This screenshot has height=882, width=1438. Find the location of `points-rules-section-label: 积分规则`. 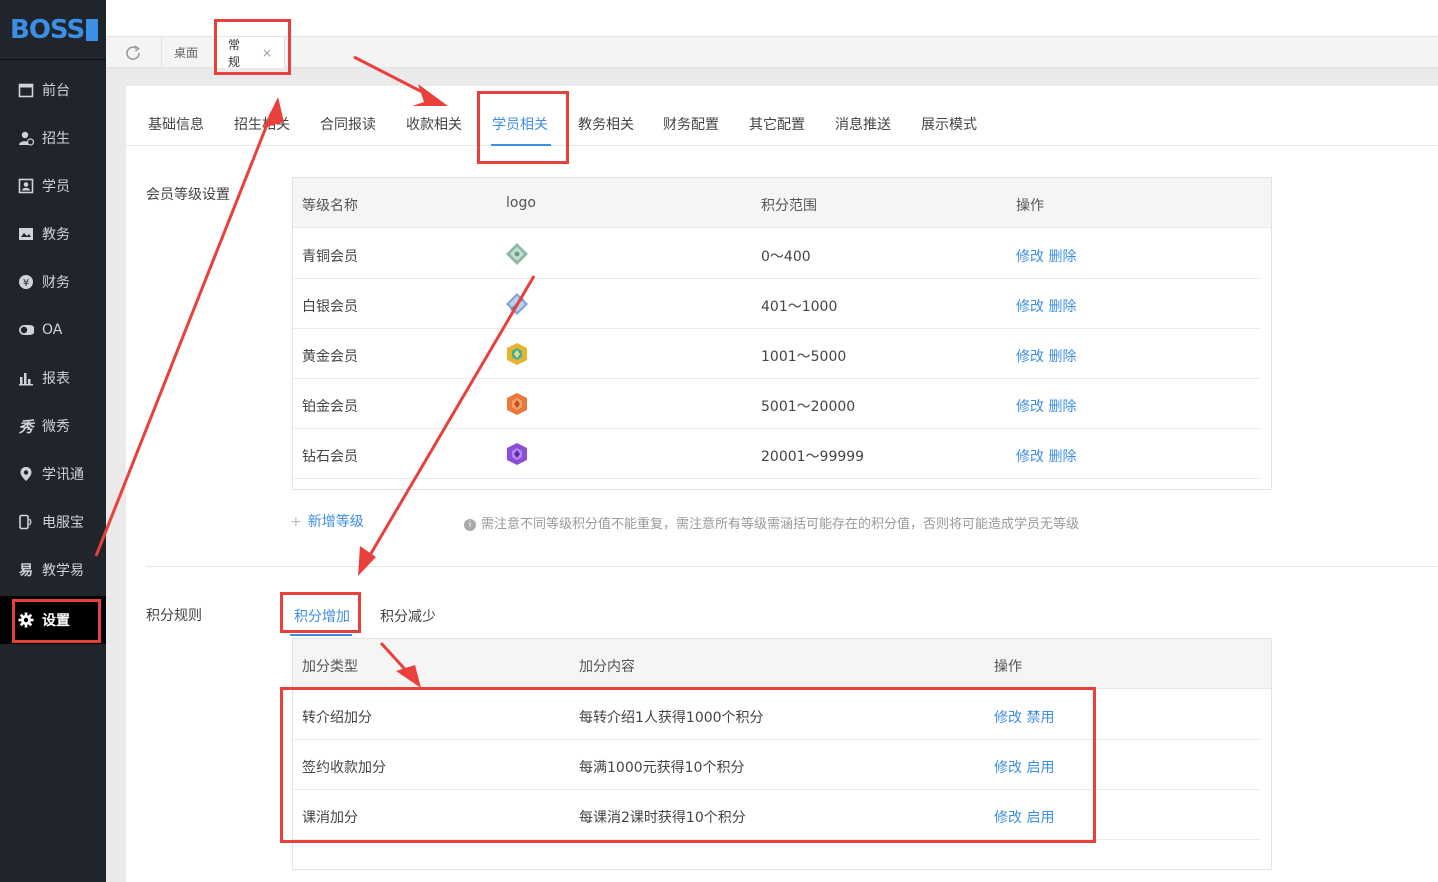

points-rules-section-label: 积分规则 is located at coordinates (174, 616).